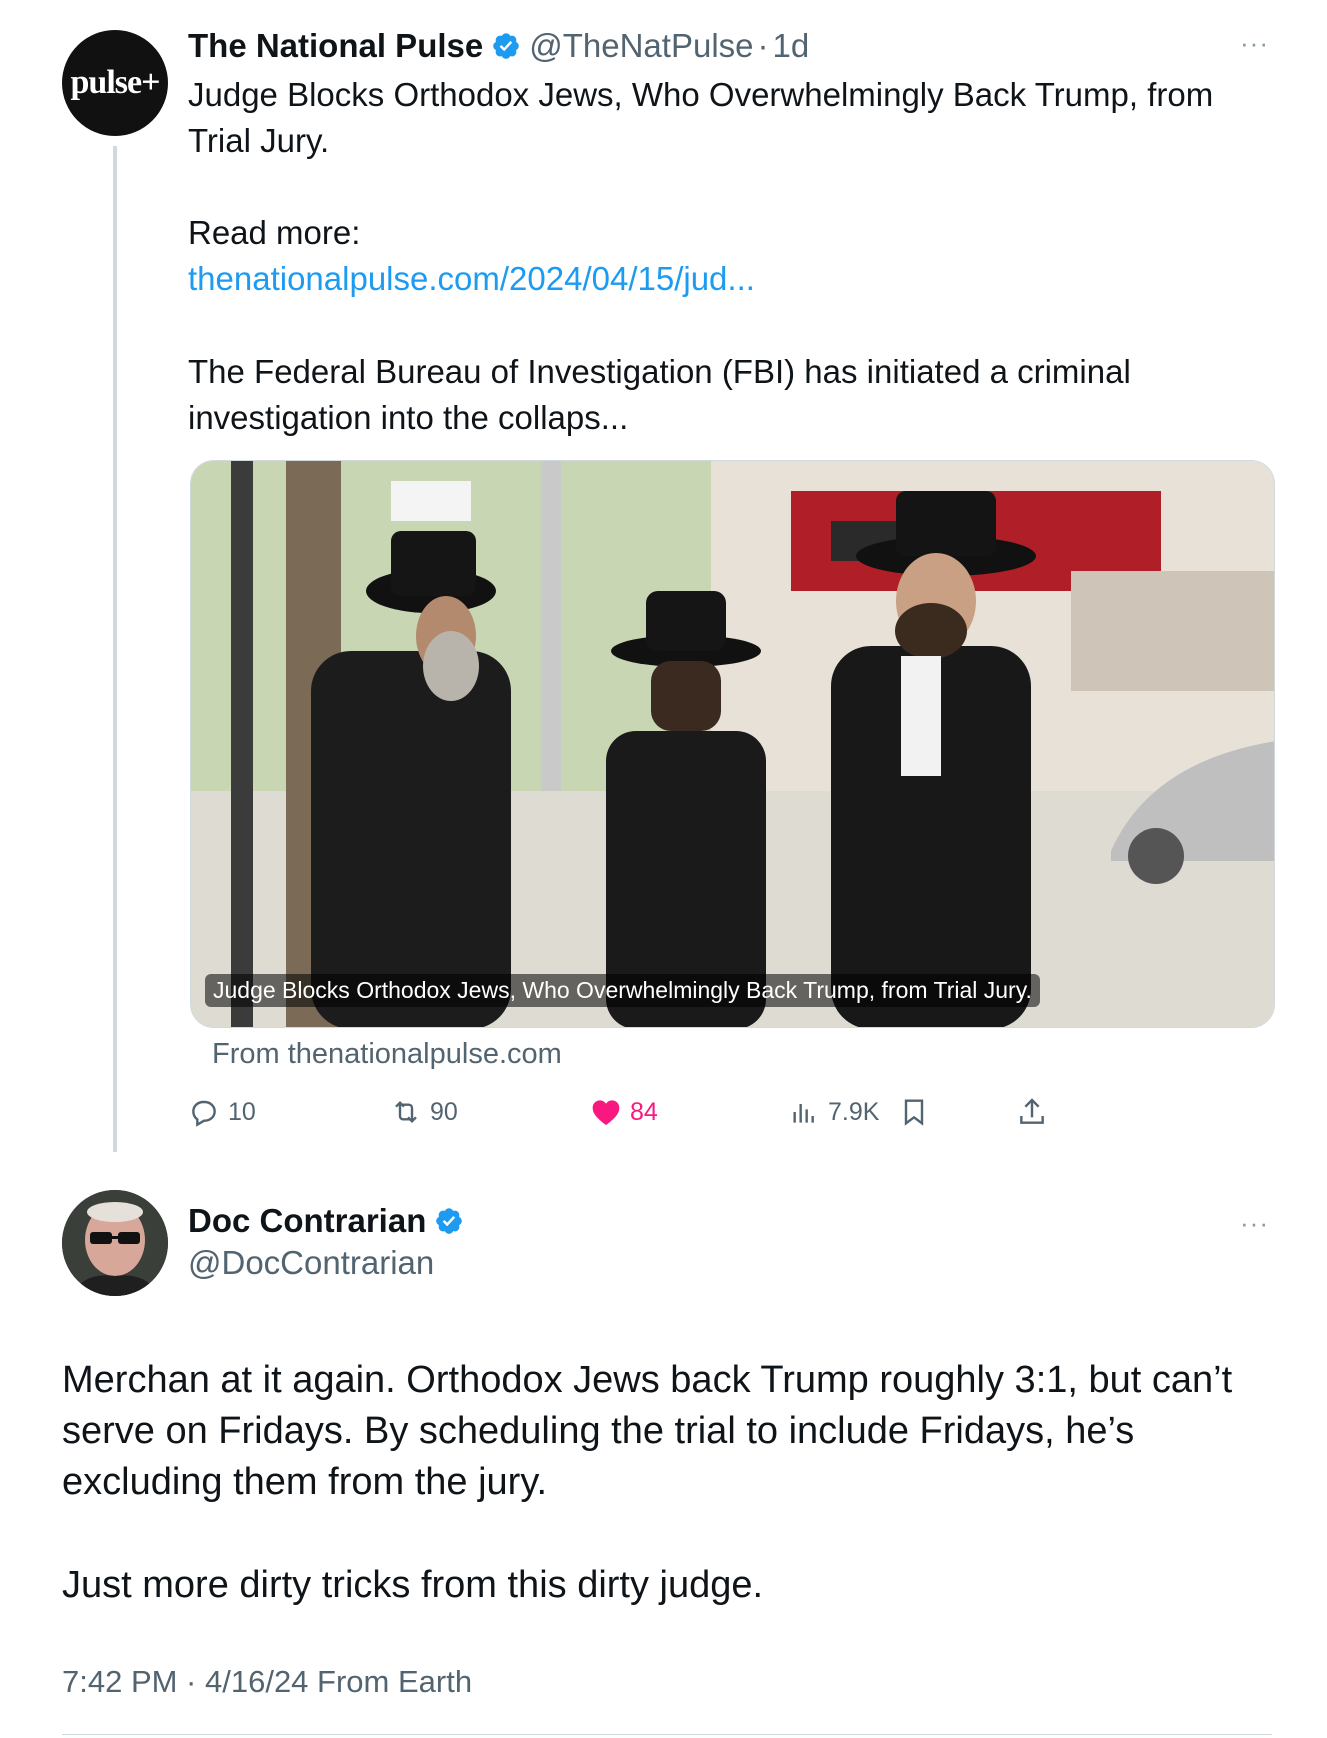 This screenshot has width=1327, height=1738. What do you see at coordinates (267, 1682) in the screenshot?
I see `tweet-timestamp: 7:42 PM · 4/16/24 From Earth` at bounding box center [267, 1682].